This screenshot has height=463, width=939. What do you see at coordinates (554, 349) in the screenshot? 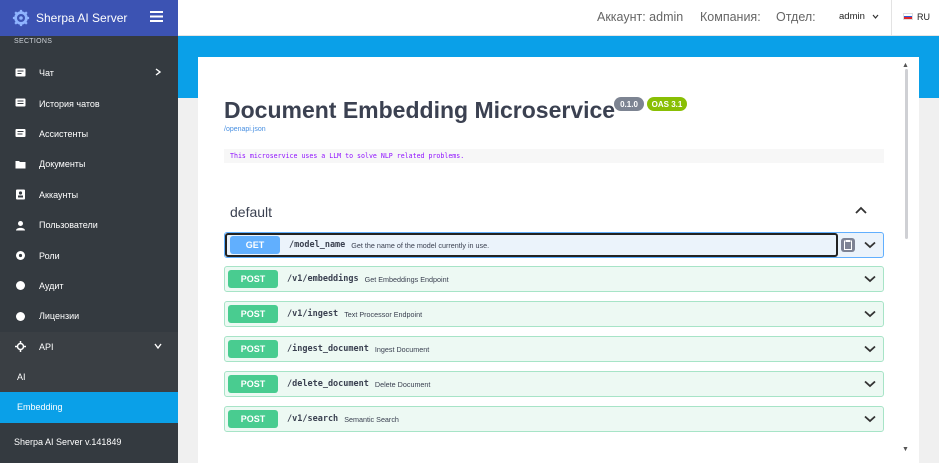
I see `operation-post-ingest-document: POST /ingest_document Ingest Document` at bounding box center [554, 349].